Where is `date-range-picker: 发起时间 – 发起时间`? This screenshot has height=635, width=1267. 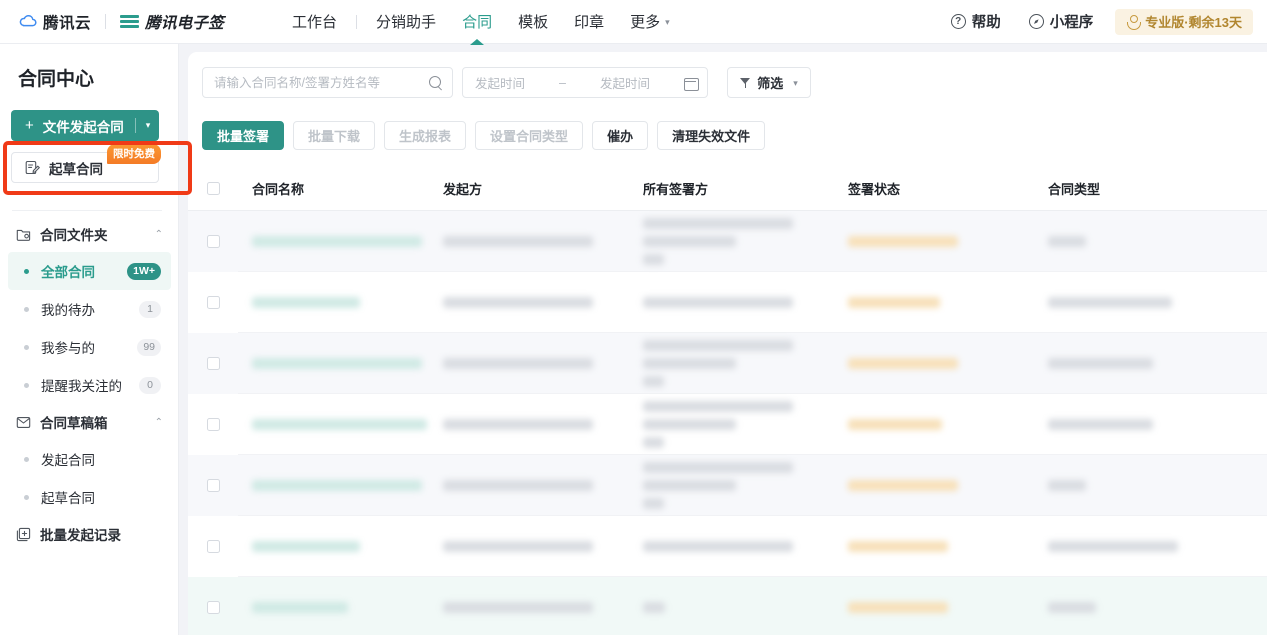
date-range-picker: 发起时间 – 发起时间 is located at coordinates (585, 82).